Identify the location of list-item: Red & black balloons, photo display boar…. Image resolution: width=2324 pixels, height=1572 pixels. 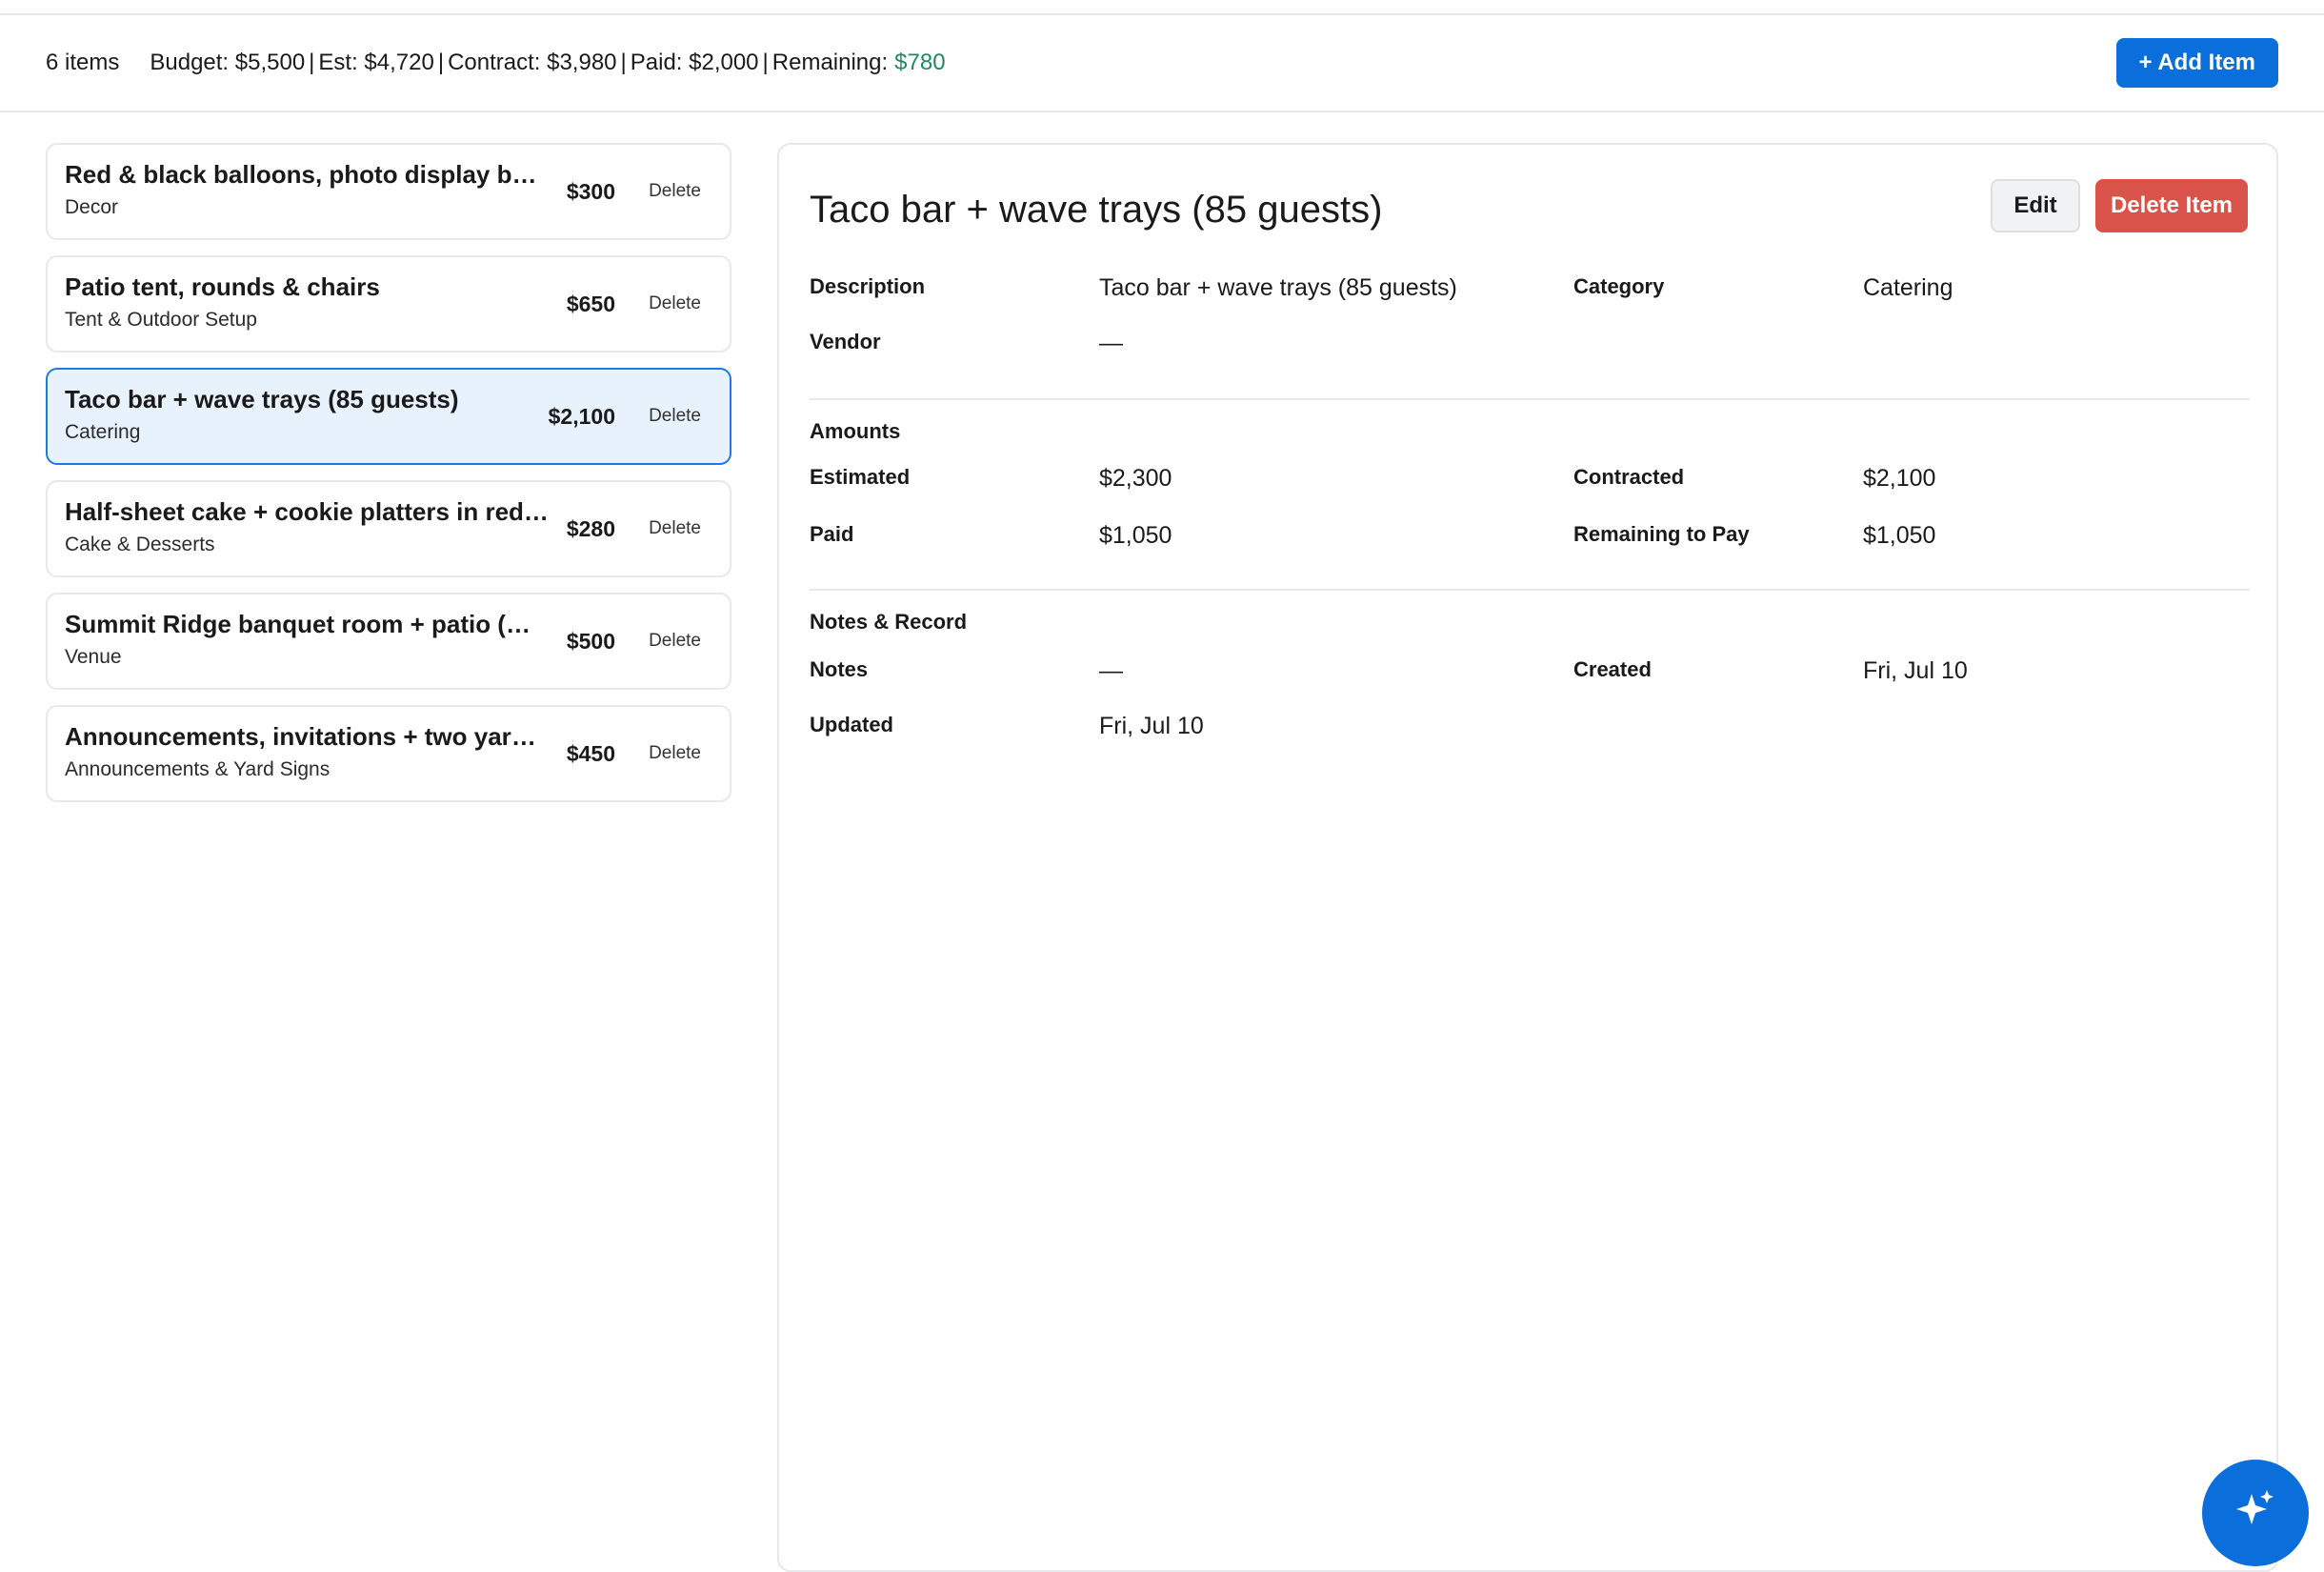
(388, 191).